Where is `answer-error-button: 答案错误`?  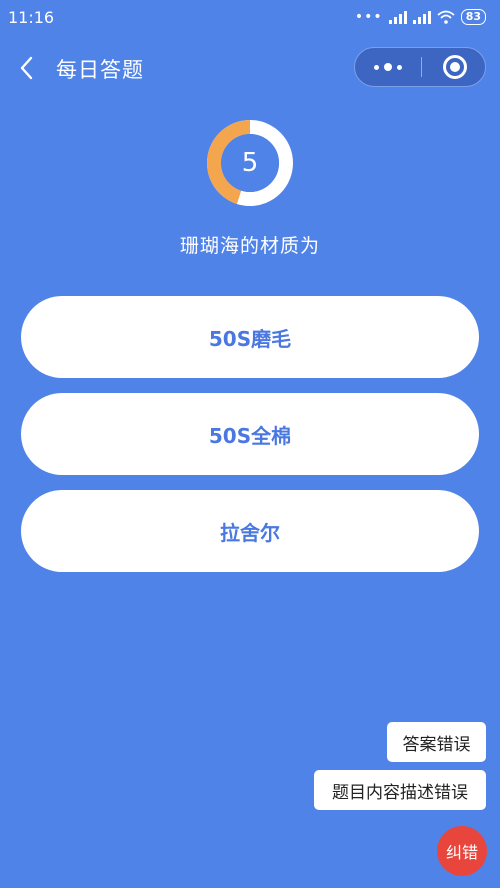
answer-error-button: 答案错误 is located at coordinates (436, 742).